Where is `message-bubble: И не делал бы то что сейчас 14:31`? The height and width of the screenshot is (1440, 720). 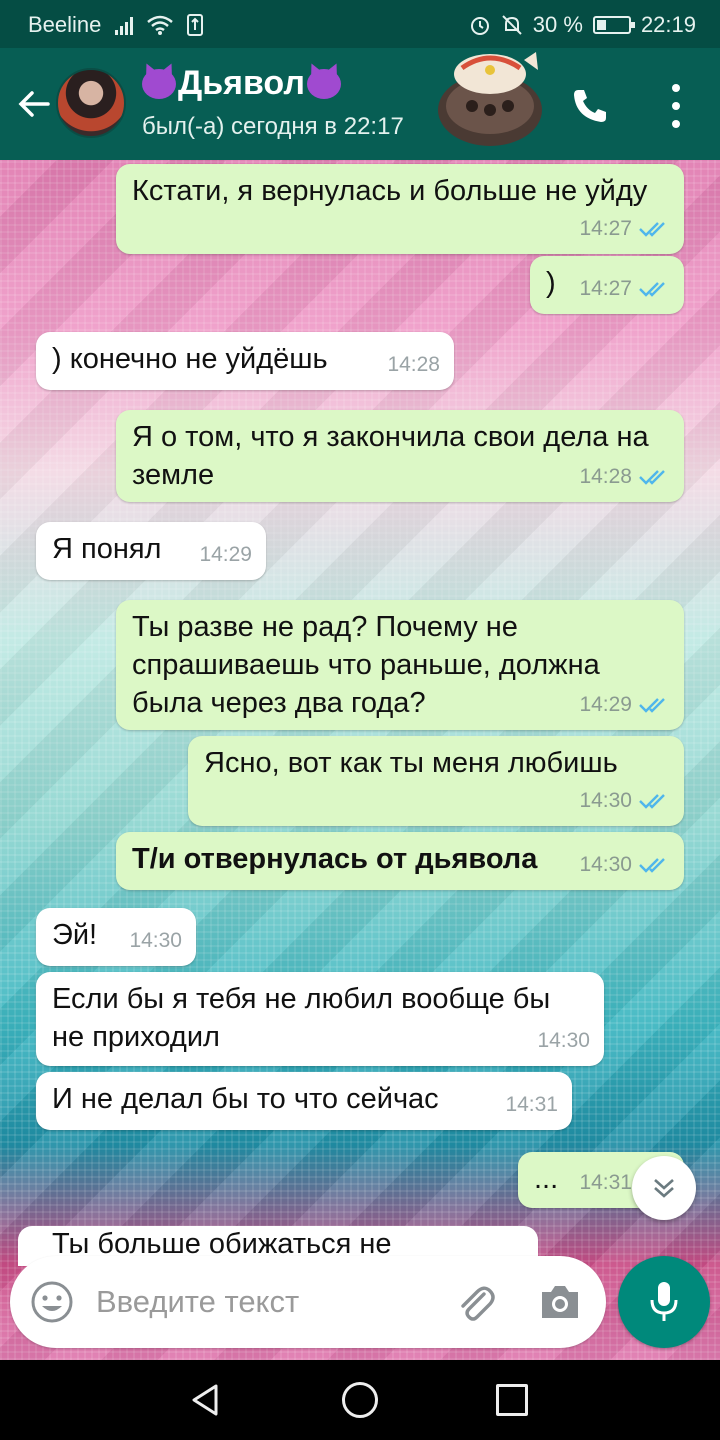
message-bubble: И не делал бы то что сейчас 14:31 is located at coordinates (304, 1101).